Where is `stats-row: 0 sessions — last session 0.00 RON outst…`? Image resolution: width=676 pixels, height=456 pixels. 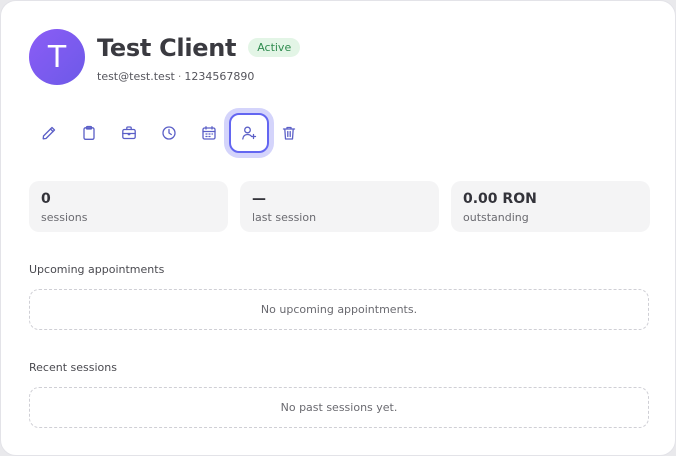
stats-row: 0 sessions — last session 0.00 RON outst… is located at coordinates (339, 206).